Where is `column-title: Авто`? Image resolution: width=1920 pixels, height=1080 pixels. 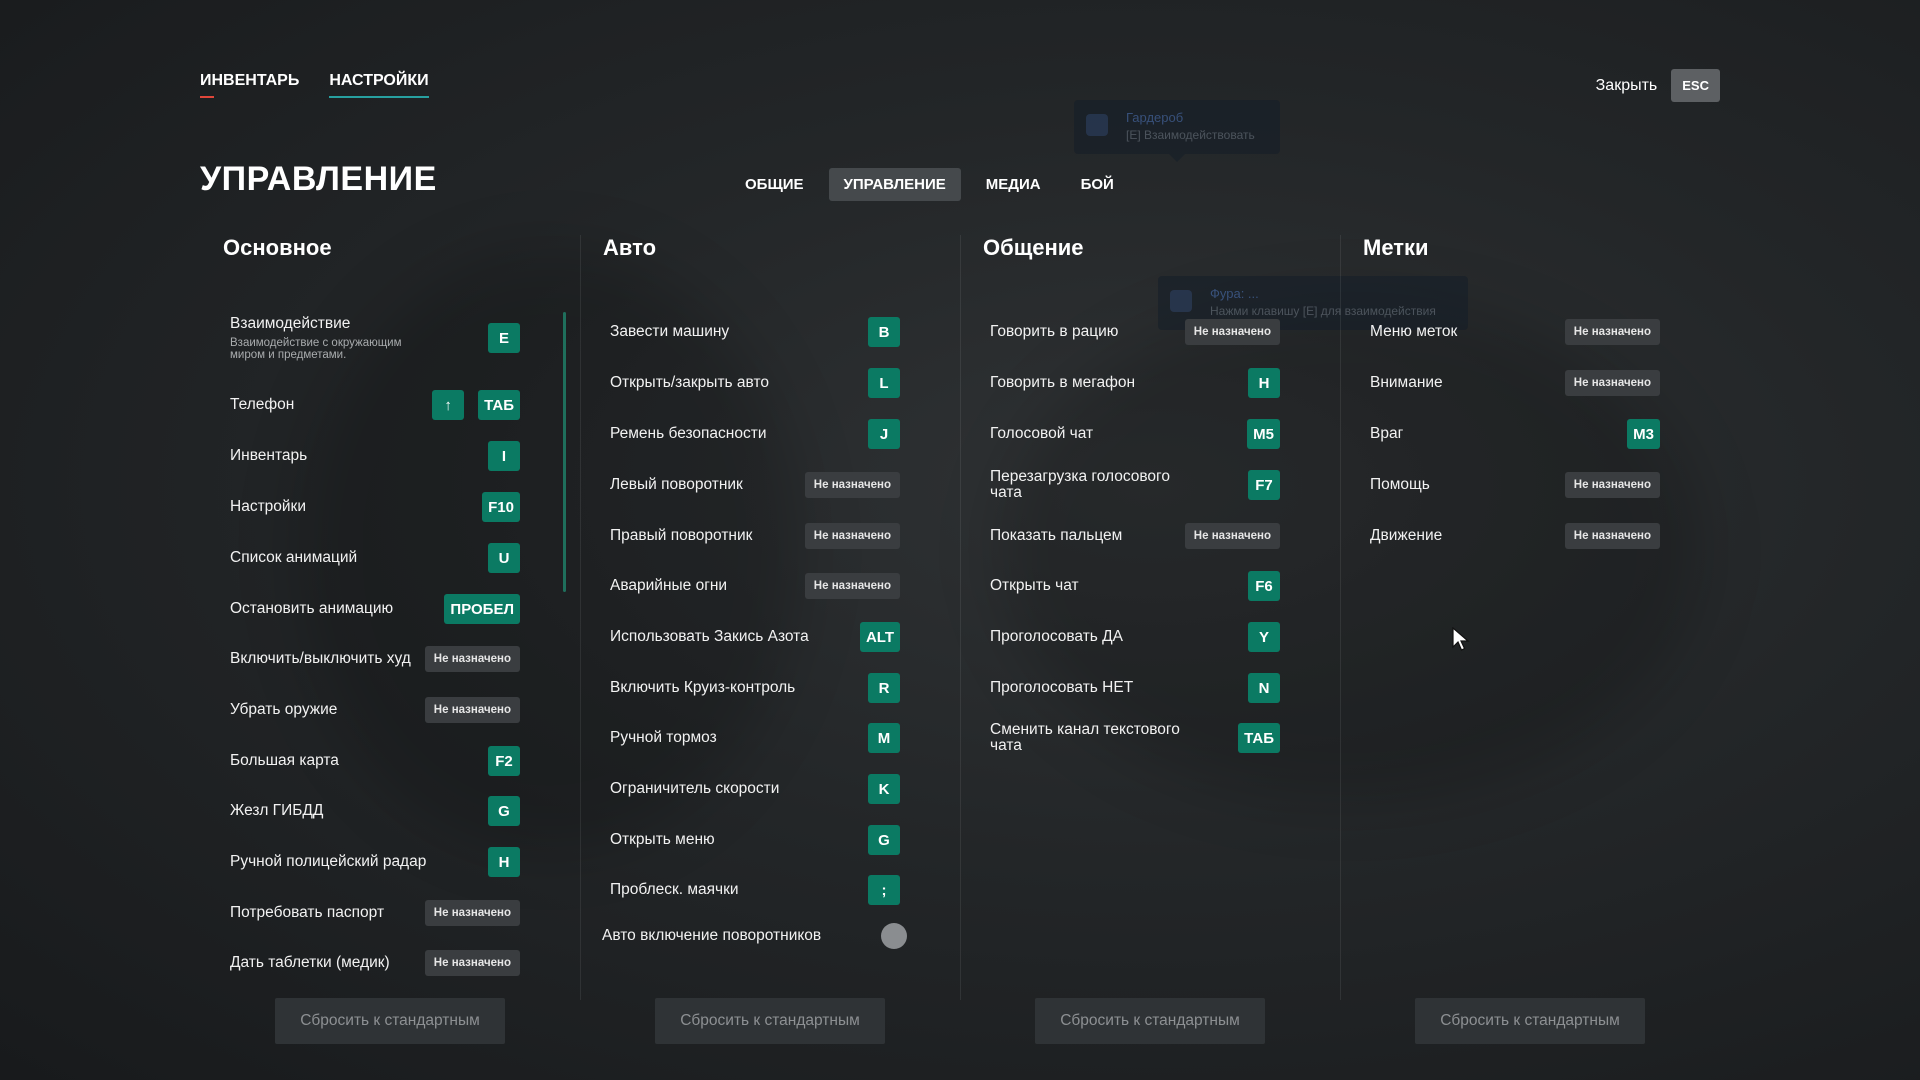
column-title: Авто is located at coordinates (630, 247).